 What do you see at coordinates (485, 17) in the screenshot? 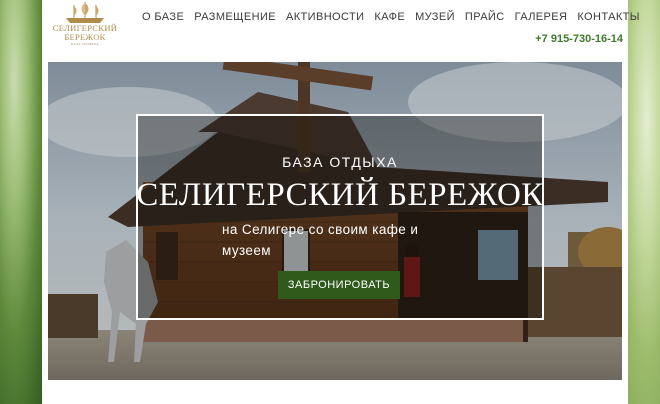
I see `nav-item-prices: ПРАЙС` at bounding box center [485, 17].